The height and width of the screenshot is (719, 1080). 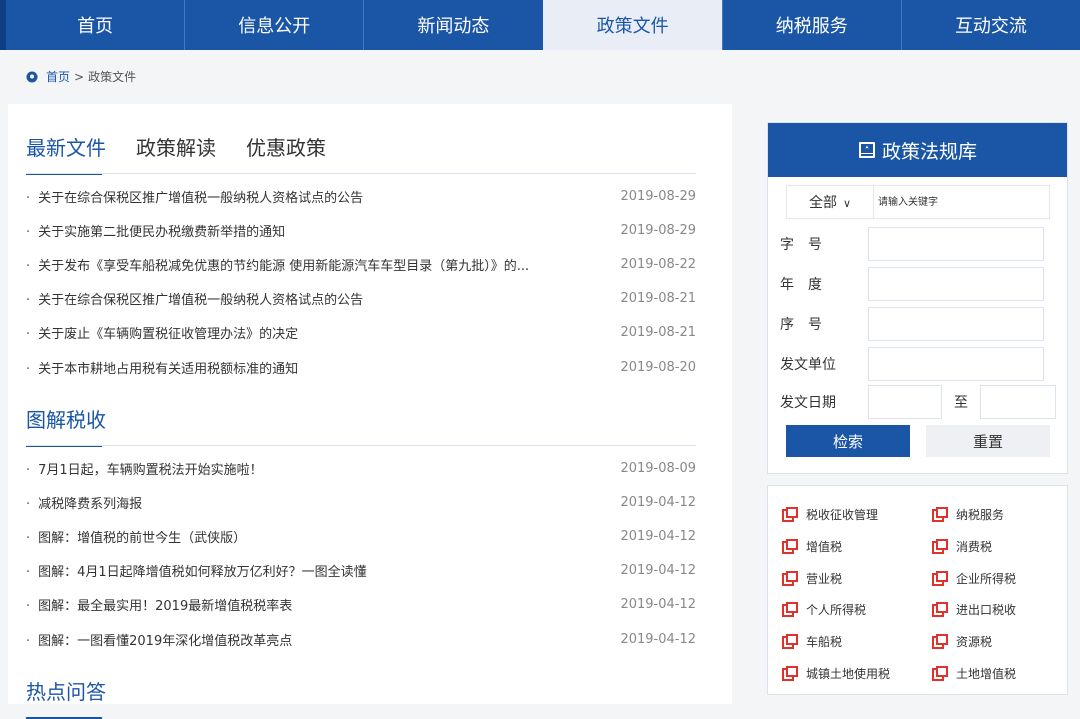 What do you see at coordinates (848, 441) in the screenshot?
I see `search-button: 检索` at bounding box center [848, 441].